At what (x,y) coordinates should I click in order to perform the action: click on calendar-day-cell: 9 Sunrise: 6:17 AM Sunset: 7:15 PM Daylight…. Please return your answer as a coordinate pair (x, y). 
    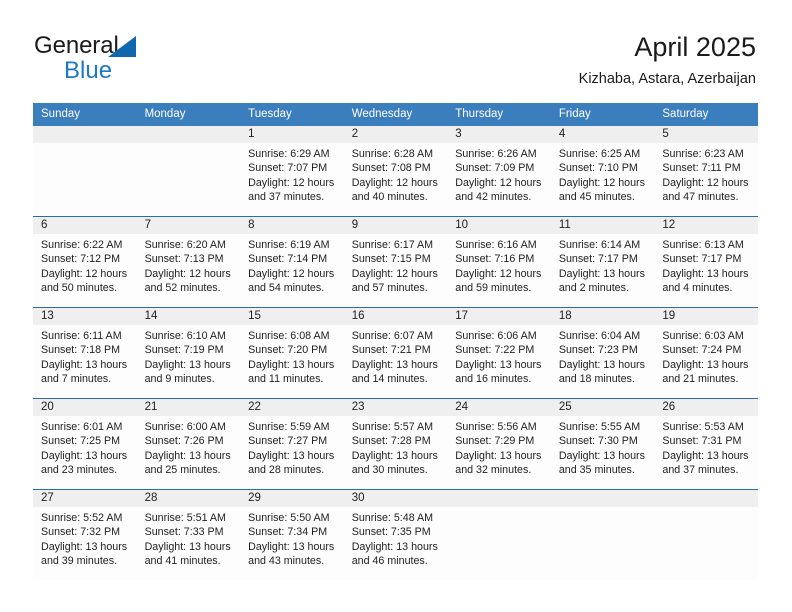
    Looking at the image, I should click on (395, 262).